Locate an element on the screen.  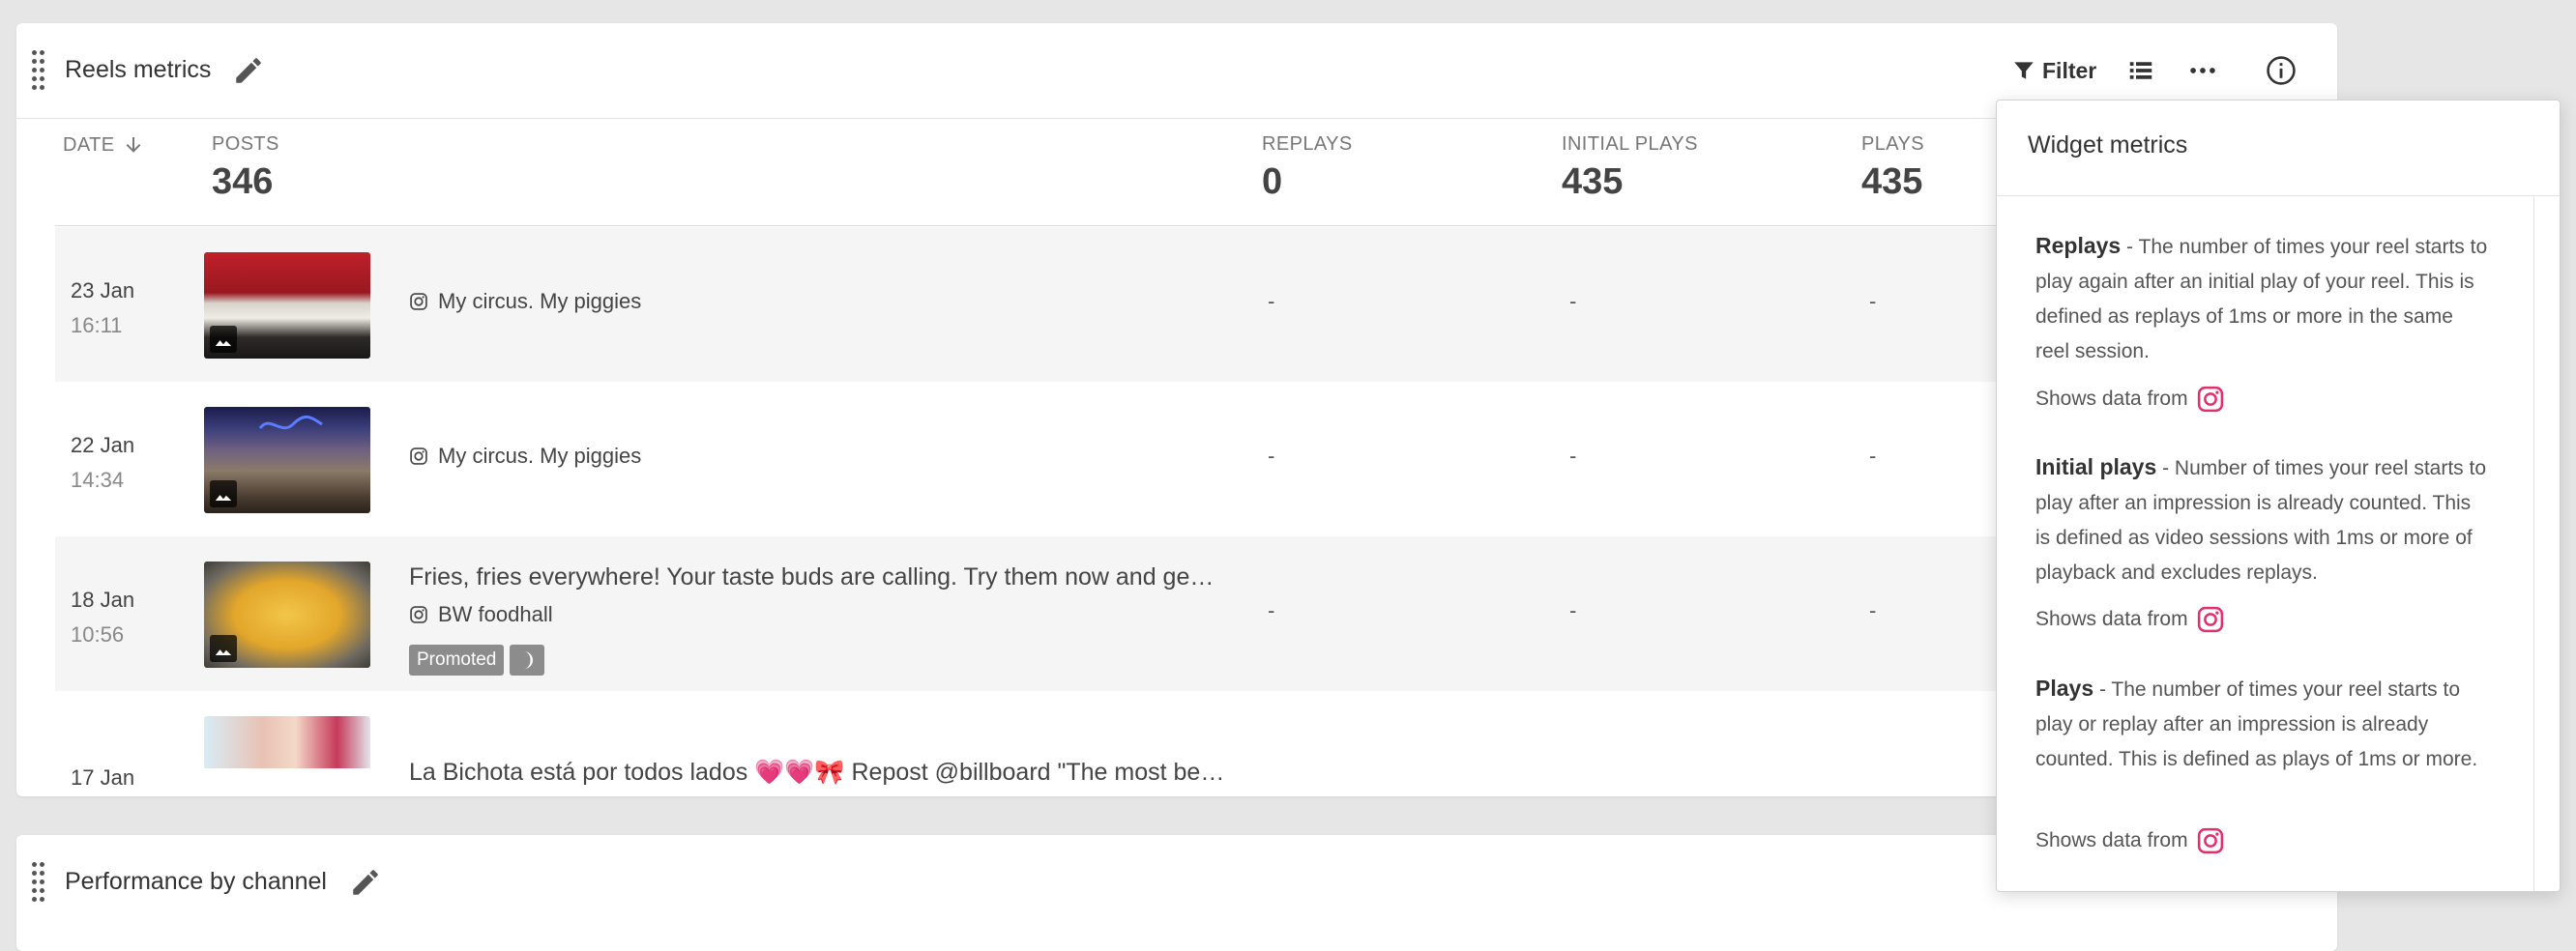
table-header-divider is located at coordinates (1196, 225).